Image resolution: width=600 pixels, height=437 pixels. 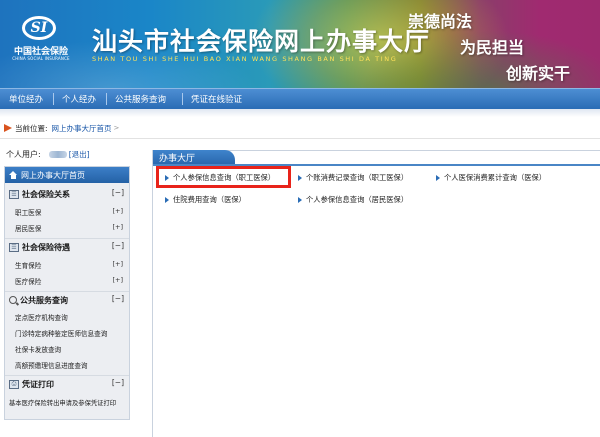 I want to click on main-nav: 单位经办 个人经办 公共服务查询 凭证在线验证, so click(x=300, y=98).